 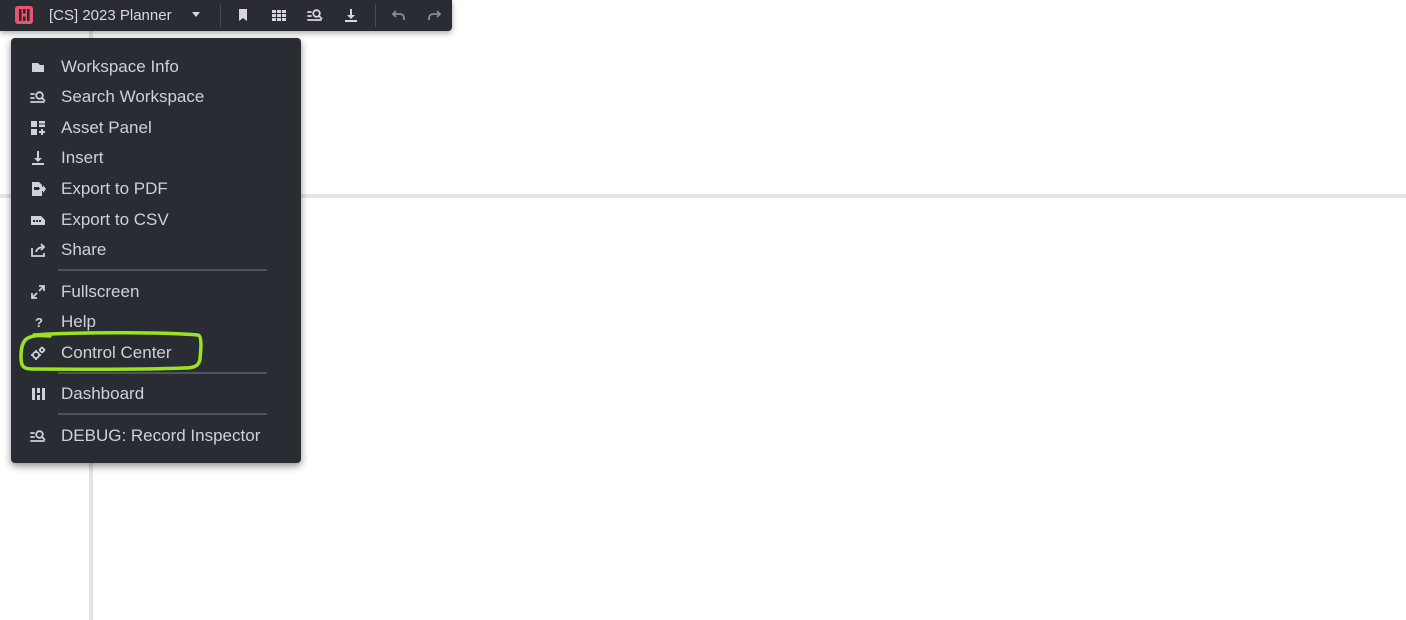 I want to click on menu-item-workspace-info: Workspace Info, so click(x=156, y=67).